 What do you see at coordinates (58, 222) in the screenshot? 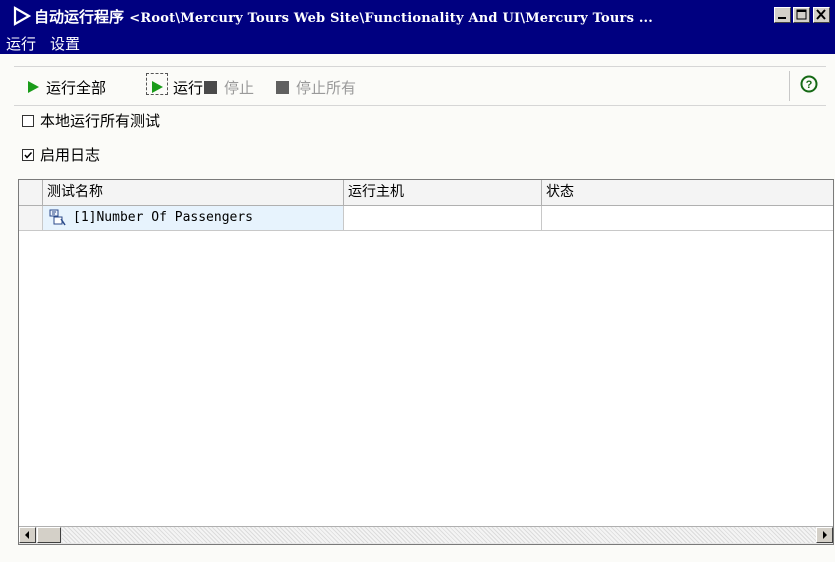
I see `test-icon` at bounding box center [58, 222].